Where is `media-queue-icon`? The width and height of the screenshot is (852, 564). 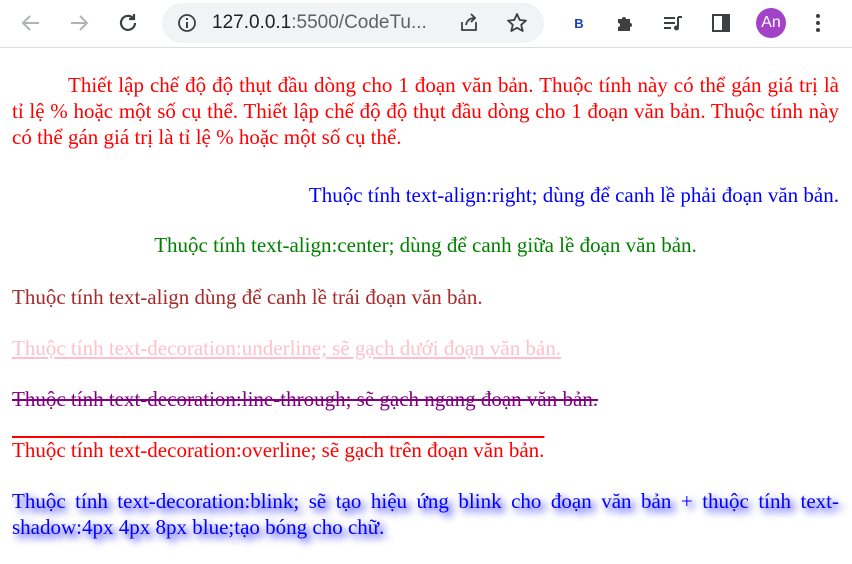
media-queue-icon is located at coordinates (673, 23).